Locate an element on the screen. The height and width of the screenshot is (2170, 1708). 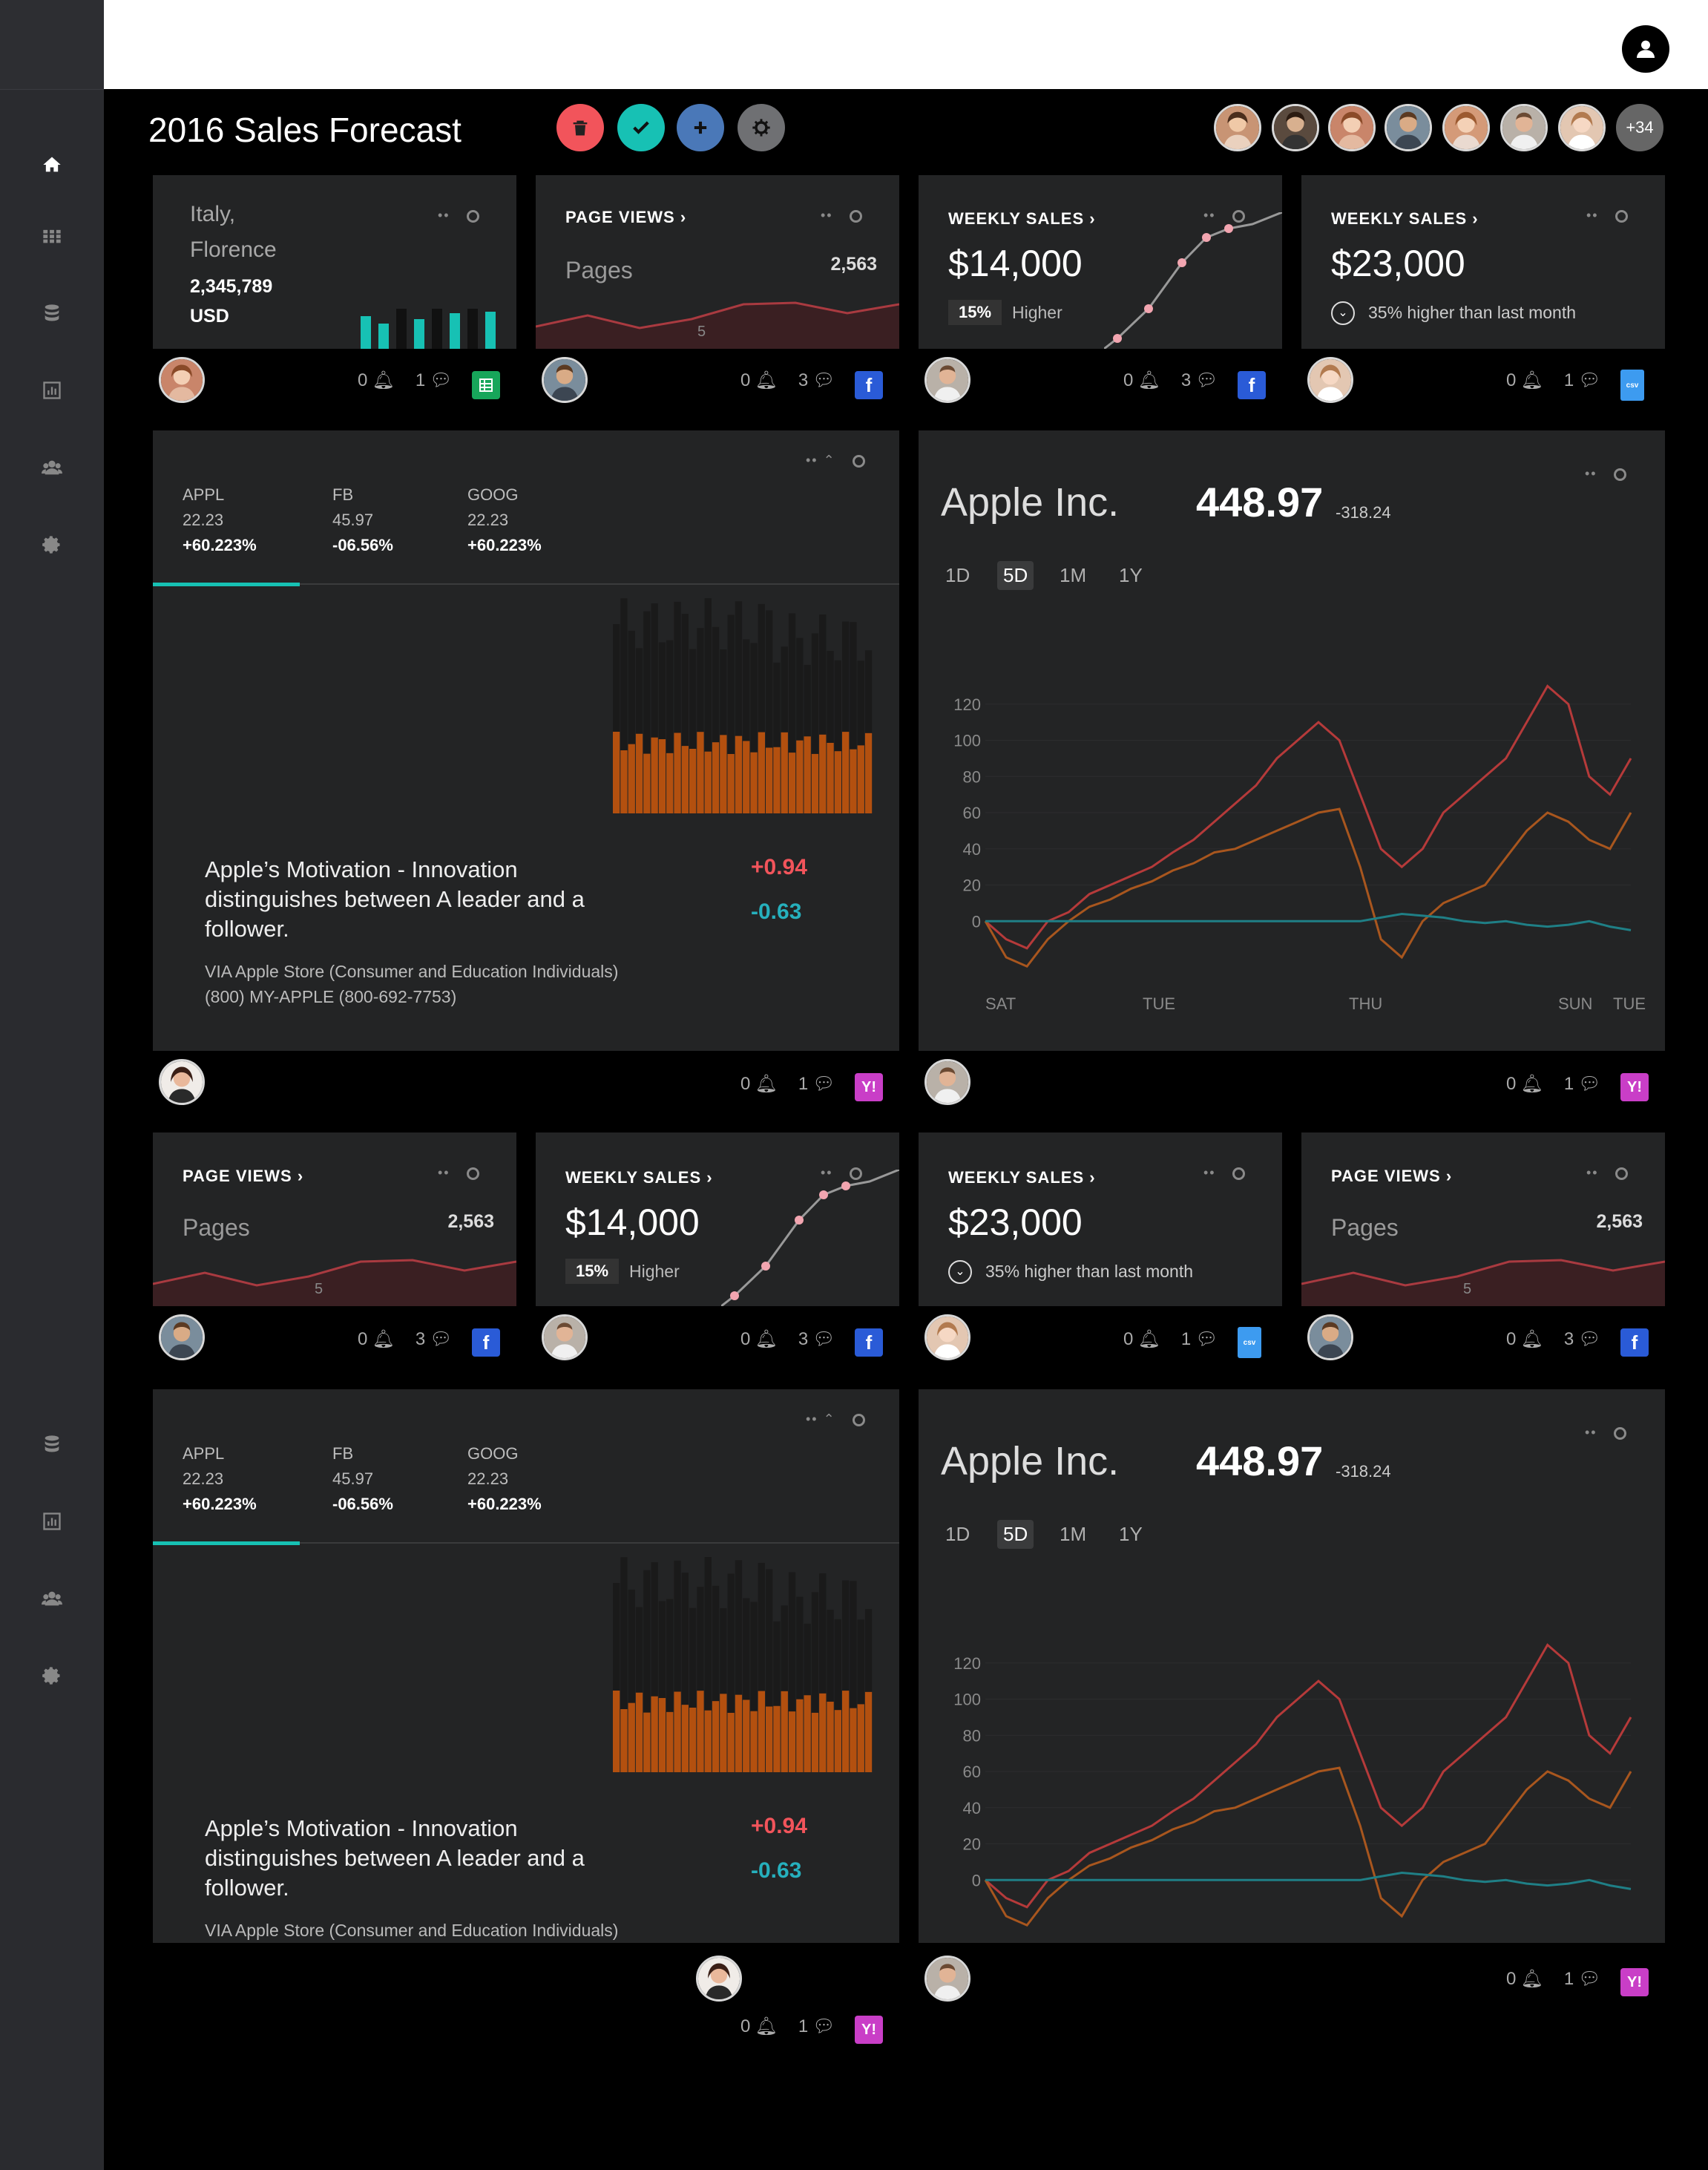
settings-button is located at coordinates (761, 128).